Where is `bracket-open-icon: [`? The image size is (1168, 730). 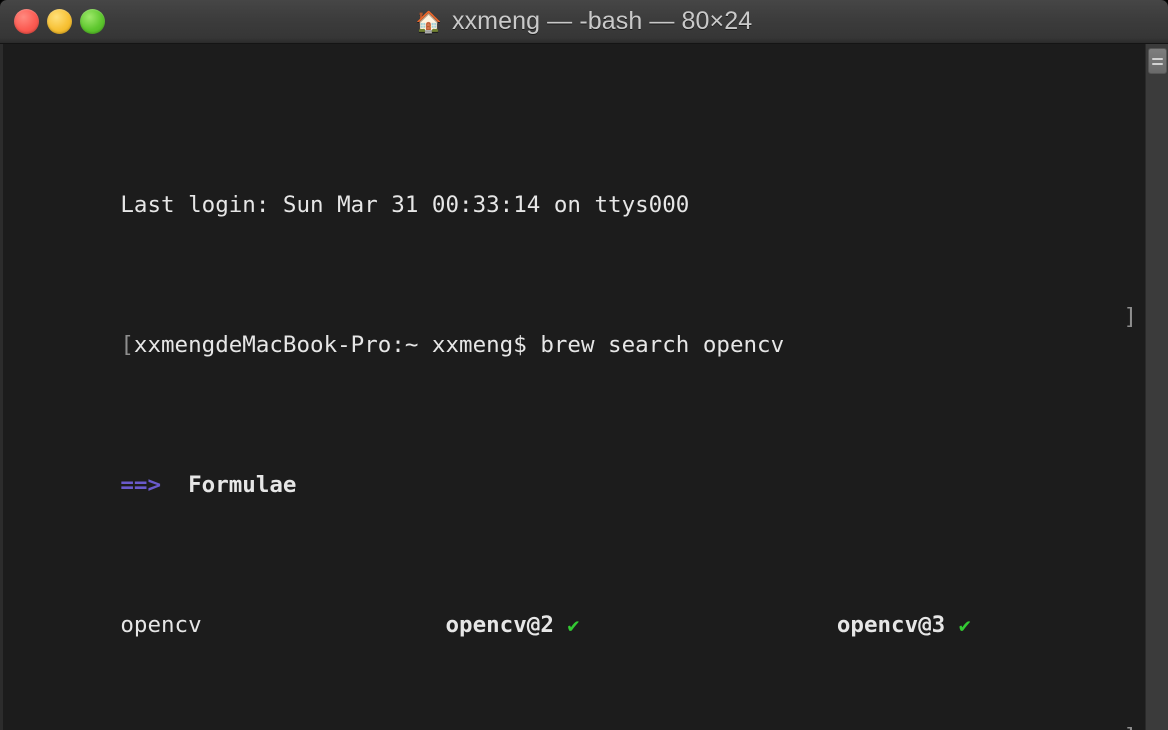 bracket-open-icon: [ is located at coordinates (127, 345).